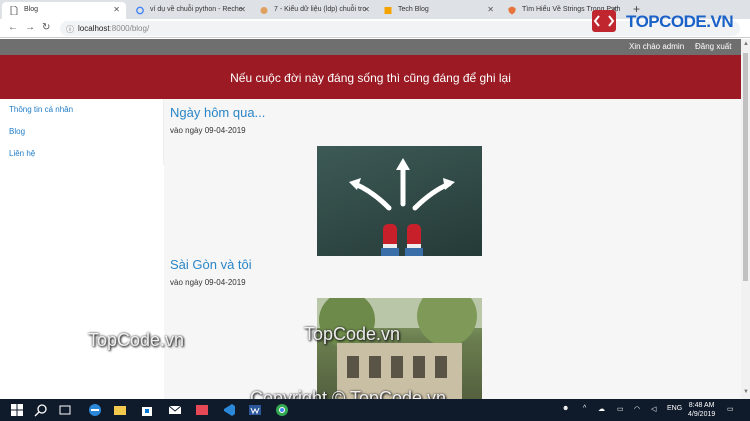  What do you see at coordinates (22, 153) in the screenshot?
I see `sidebar-item-contact: Liên hệ` at bounding box center [22, 153].